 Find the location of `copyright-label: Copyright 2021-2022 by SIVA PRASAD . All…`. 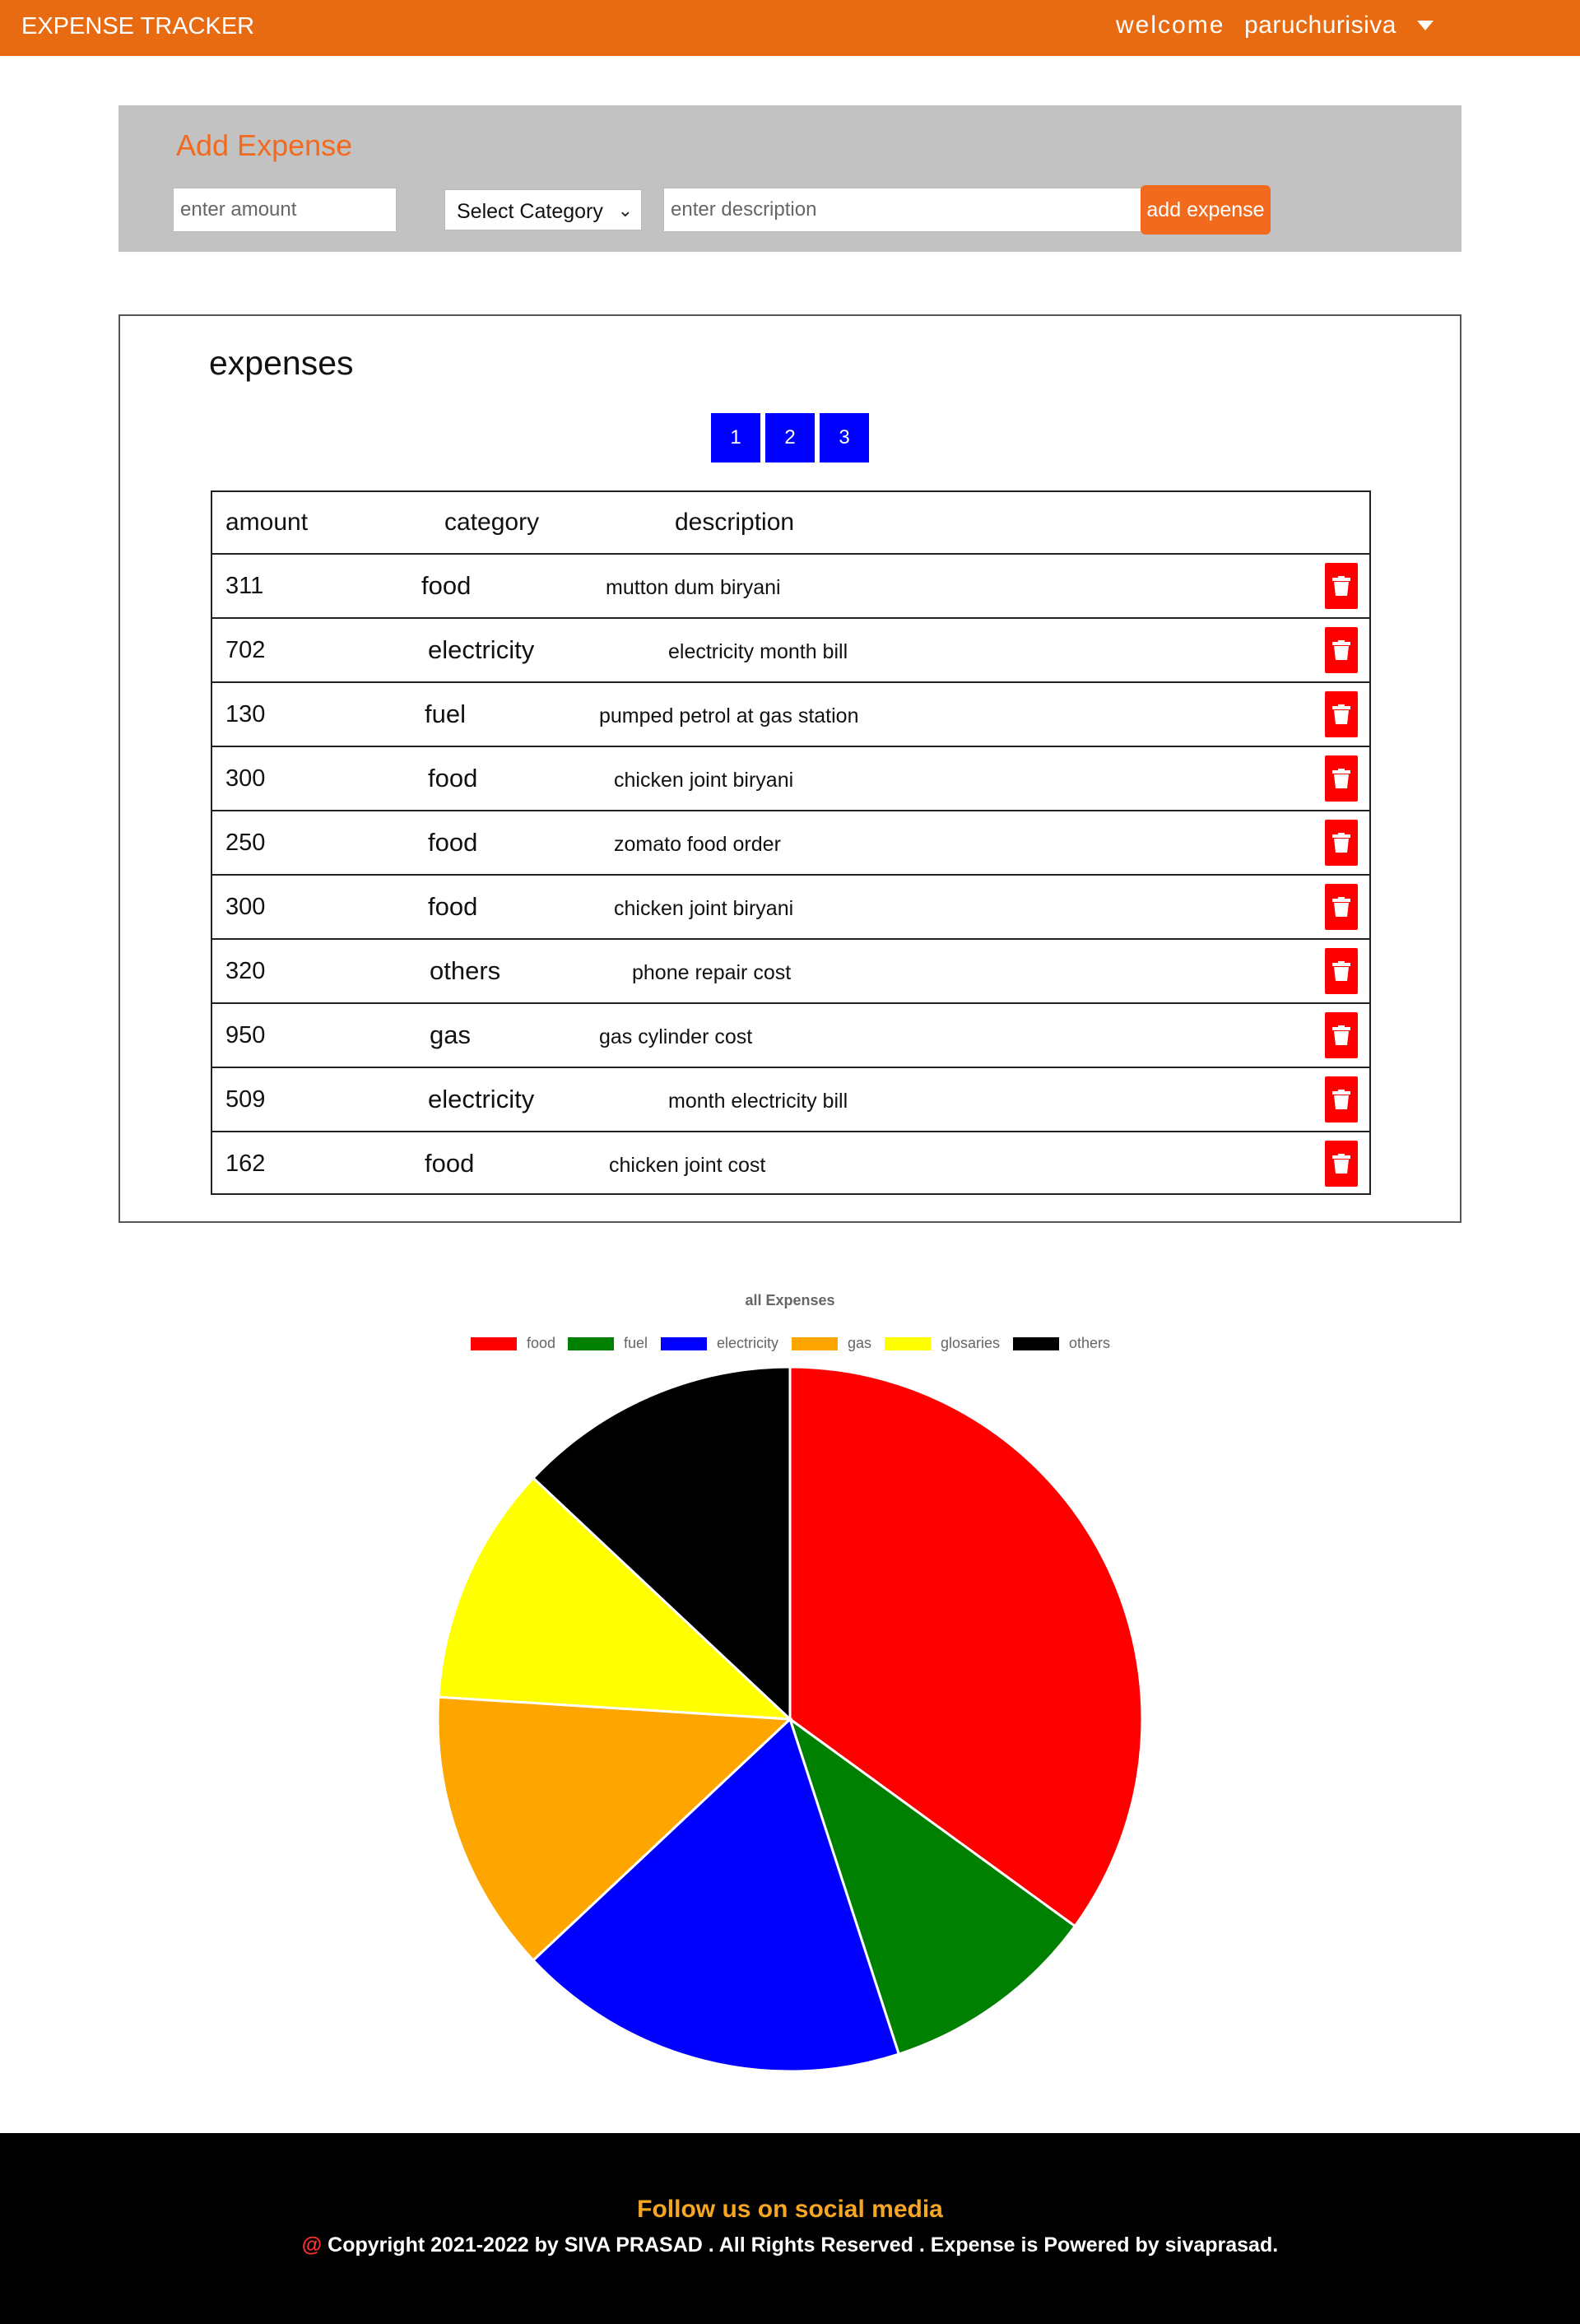

copyright-label: Copyright 2021-2022 by SIVA PRASAD . All… is located at coordinates (800, 2245).